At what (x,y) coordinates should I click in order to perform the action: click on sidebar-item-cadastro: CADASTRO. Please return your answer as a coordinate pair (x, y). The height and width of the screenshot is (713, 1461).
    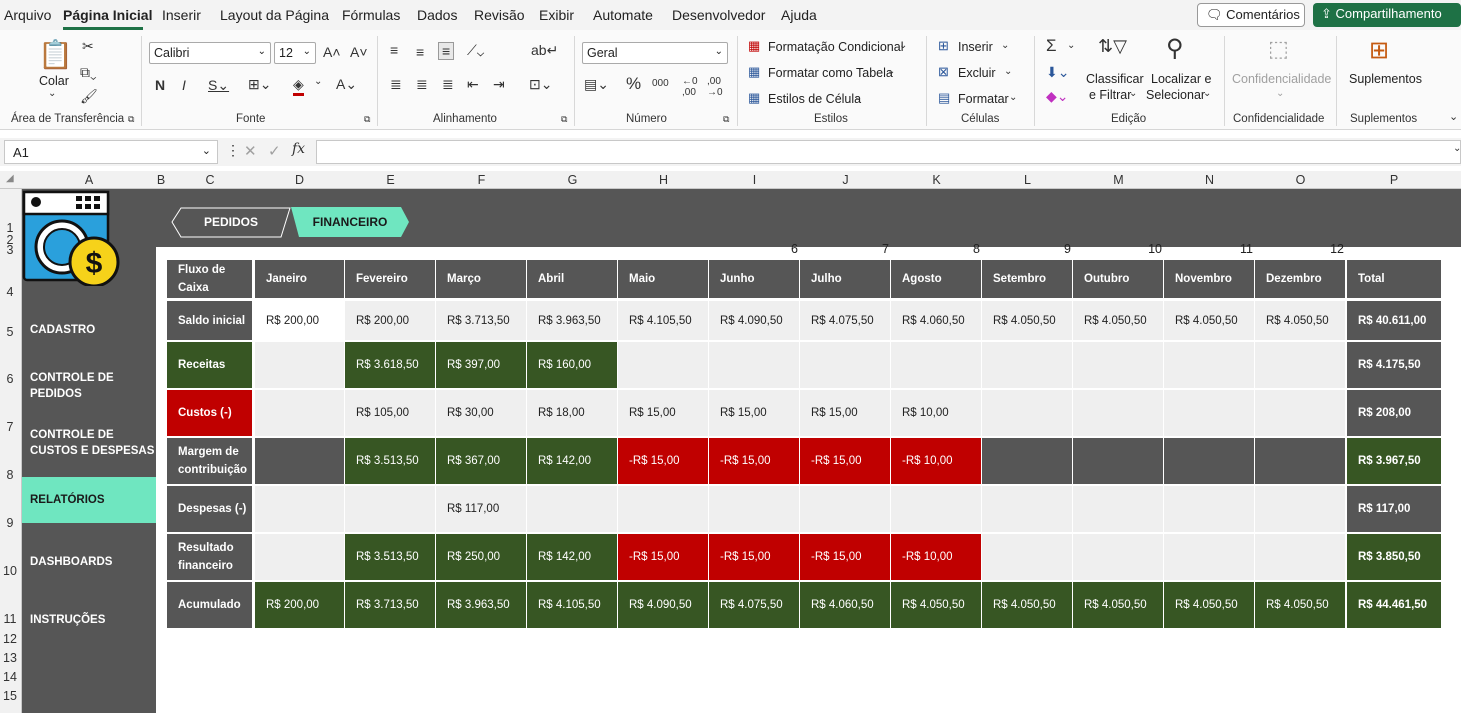
    Looking at the image, I should click on (62, 330).